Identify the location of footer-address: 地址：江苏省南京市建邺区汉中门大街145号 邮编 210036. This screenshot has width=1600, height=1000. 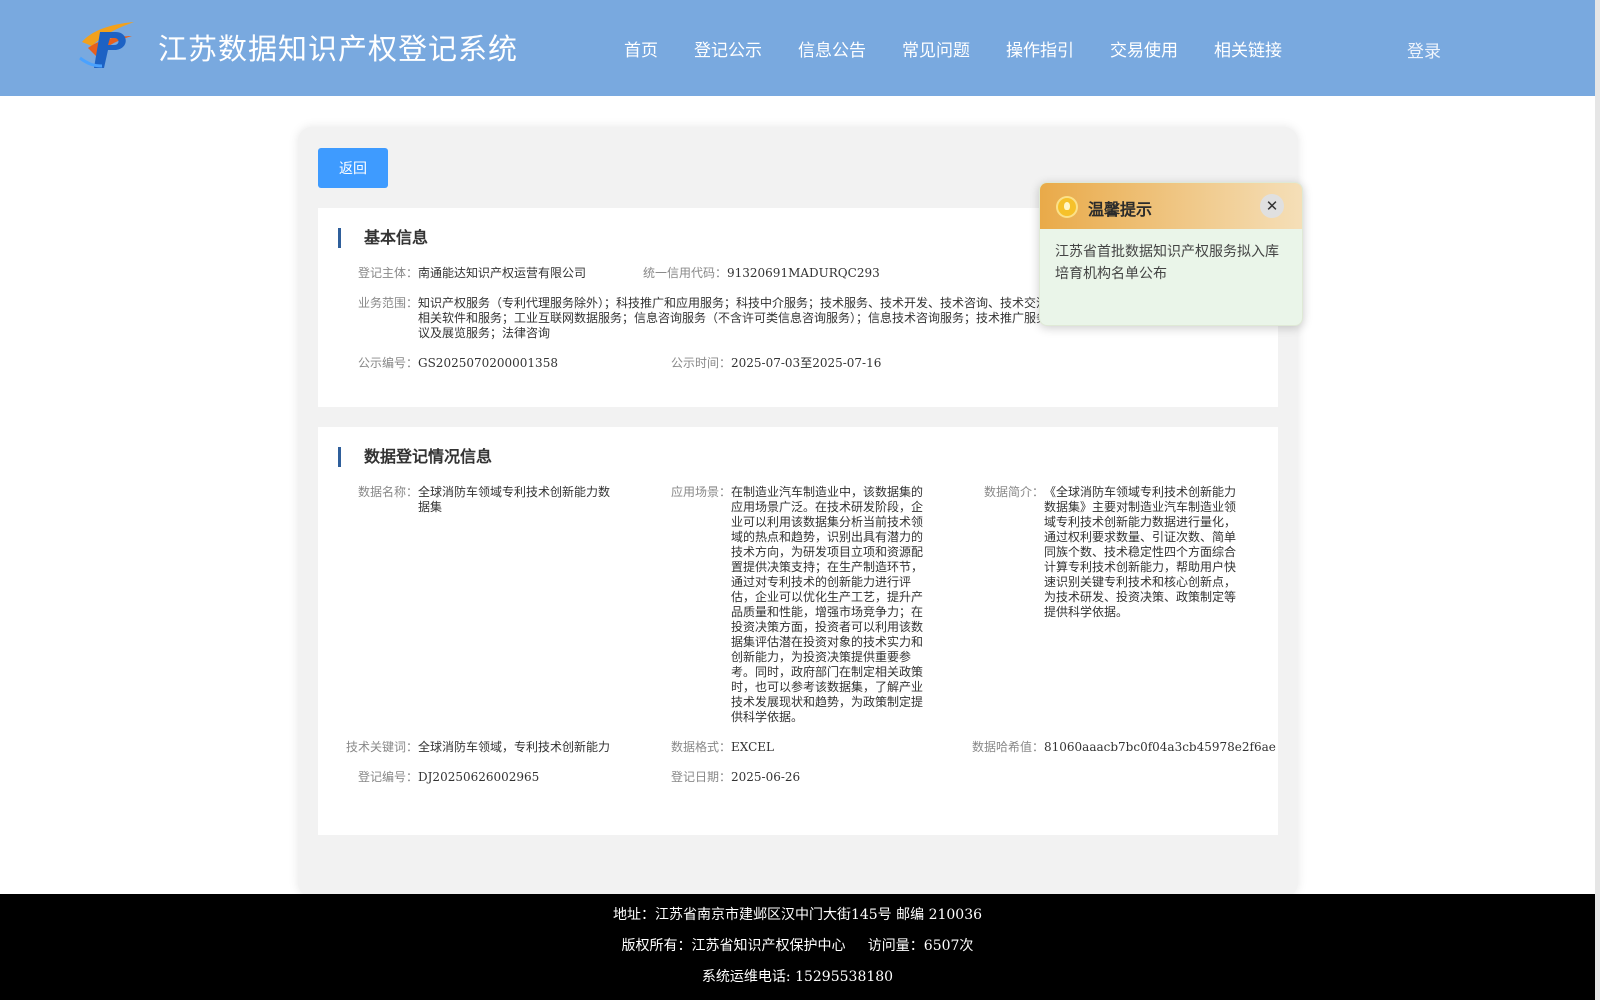
(797, 915).